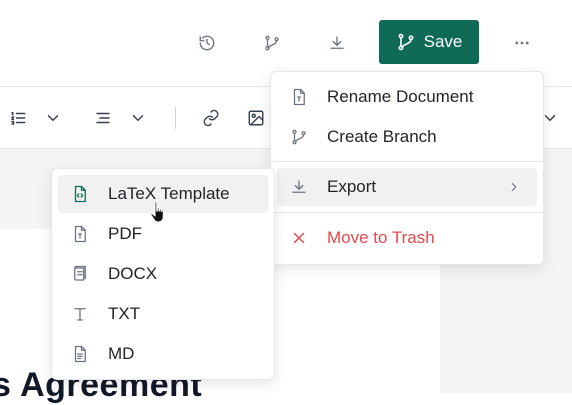 This screenshot has width=572, height=405. I want to click on menu-item-rename-document: Rename Document, so click(407, 97).